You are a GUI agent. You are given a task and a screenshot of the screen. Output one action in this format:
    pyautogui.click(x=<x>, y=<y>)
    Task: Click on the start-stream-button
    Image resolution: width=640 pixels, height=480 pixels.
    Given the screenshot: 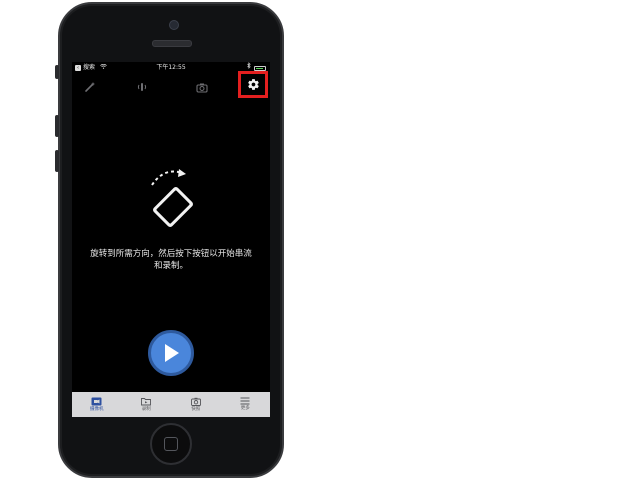 What is the action you would take?
    pyautogui.click(x=171, y=353)
    